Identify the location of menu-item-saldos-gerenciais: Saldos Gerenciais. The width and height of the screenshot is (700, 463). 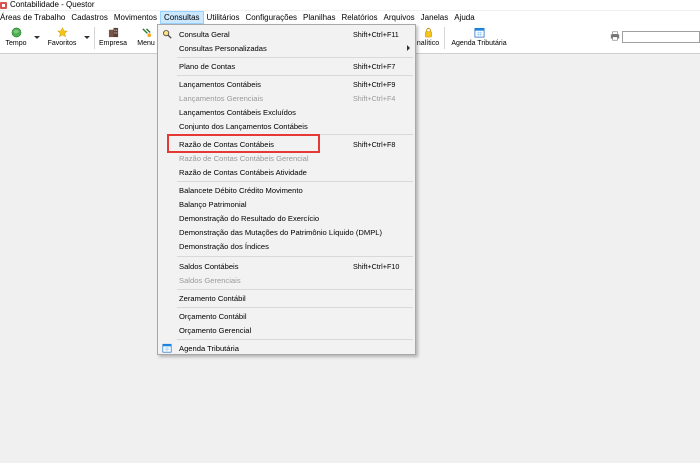
(286, 280).